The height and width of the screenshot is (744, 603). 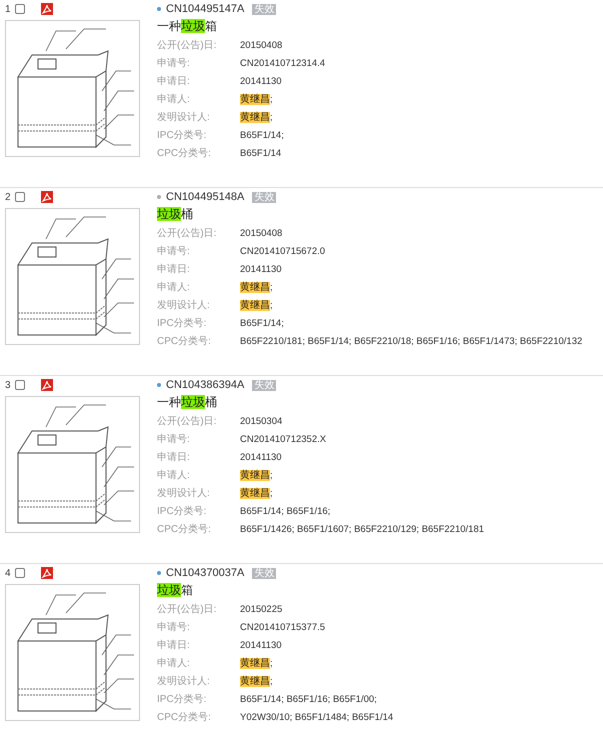 I want to click on result-number: 4, so click(x=8, y=573).